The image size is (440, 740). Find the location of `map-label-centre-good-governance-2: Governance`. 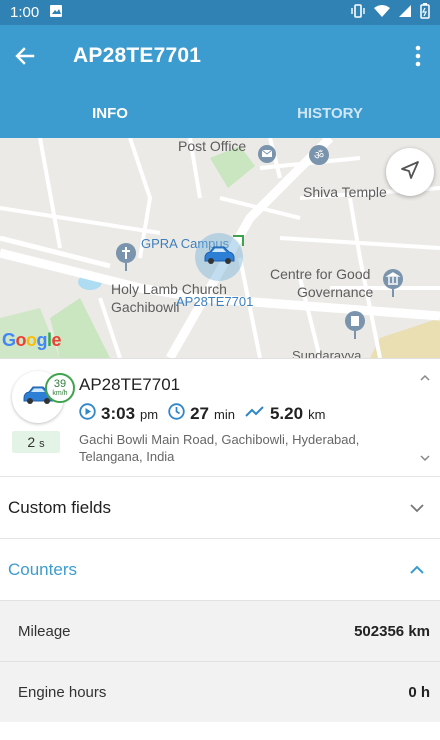

map-label-centre-good-governance-2: Governance is located at coordinates (335, 292).